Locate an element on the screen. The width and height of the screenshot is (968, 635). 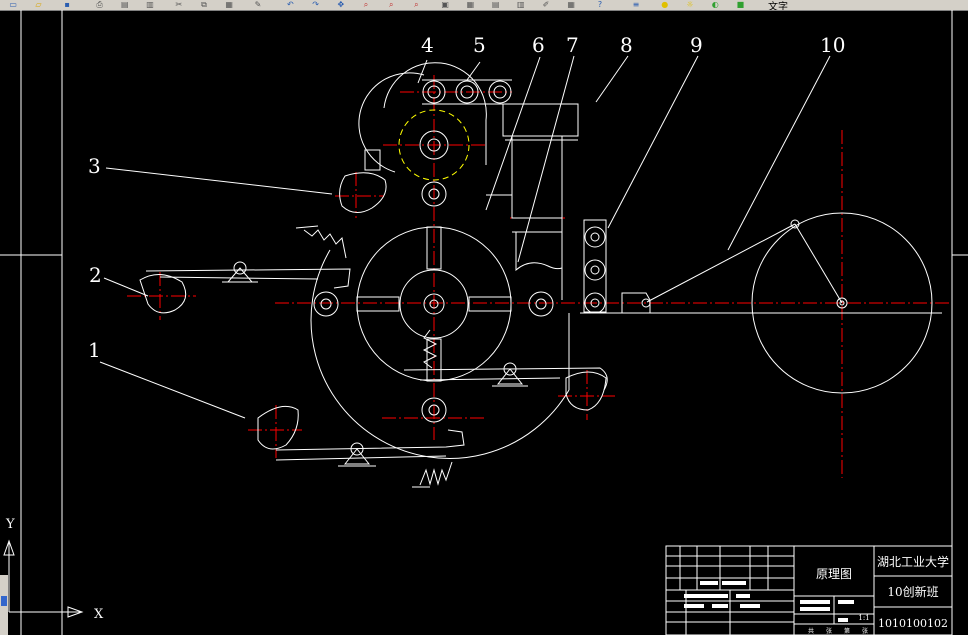
footer-cell-1: 共 is located at coordinates (811, 631).